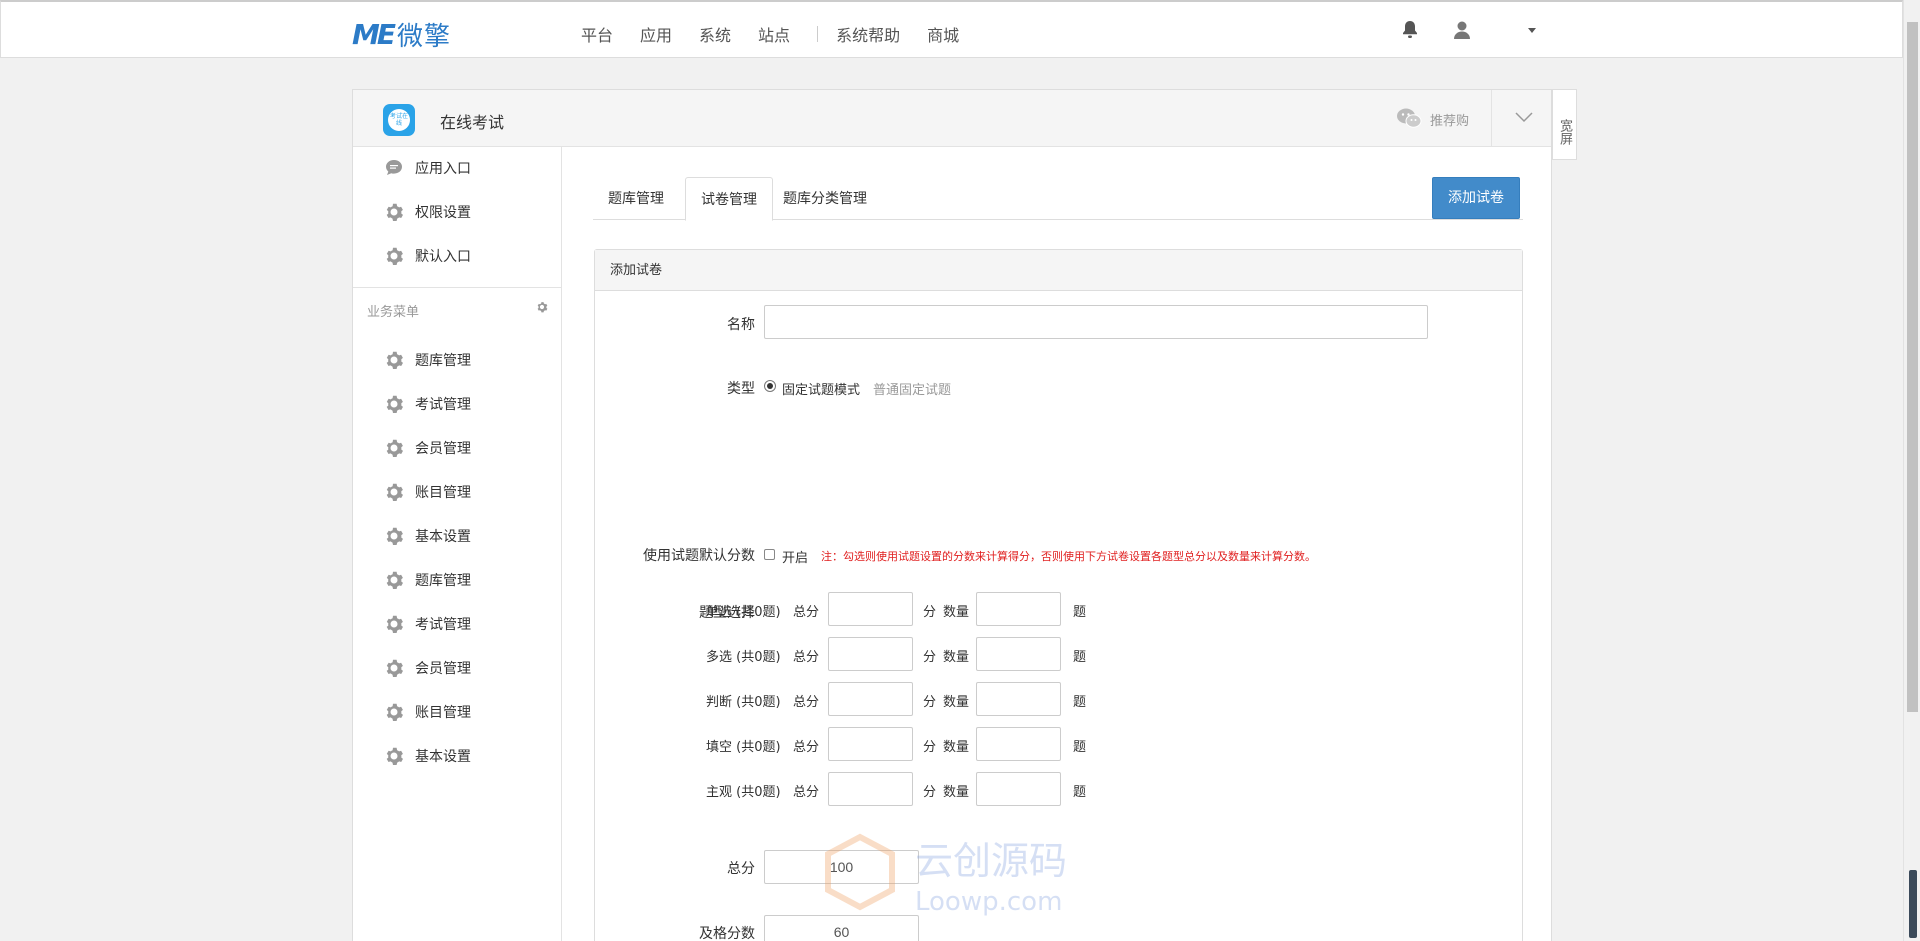 Image resolution: width=1920 pixels, height=941 pixels. What do you see at coordinates (393, 312) in the screenshot?
I see `business-menu-label: 业务菜单` at bounding box center [393, 312].